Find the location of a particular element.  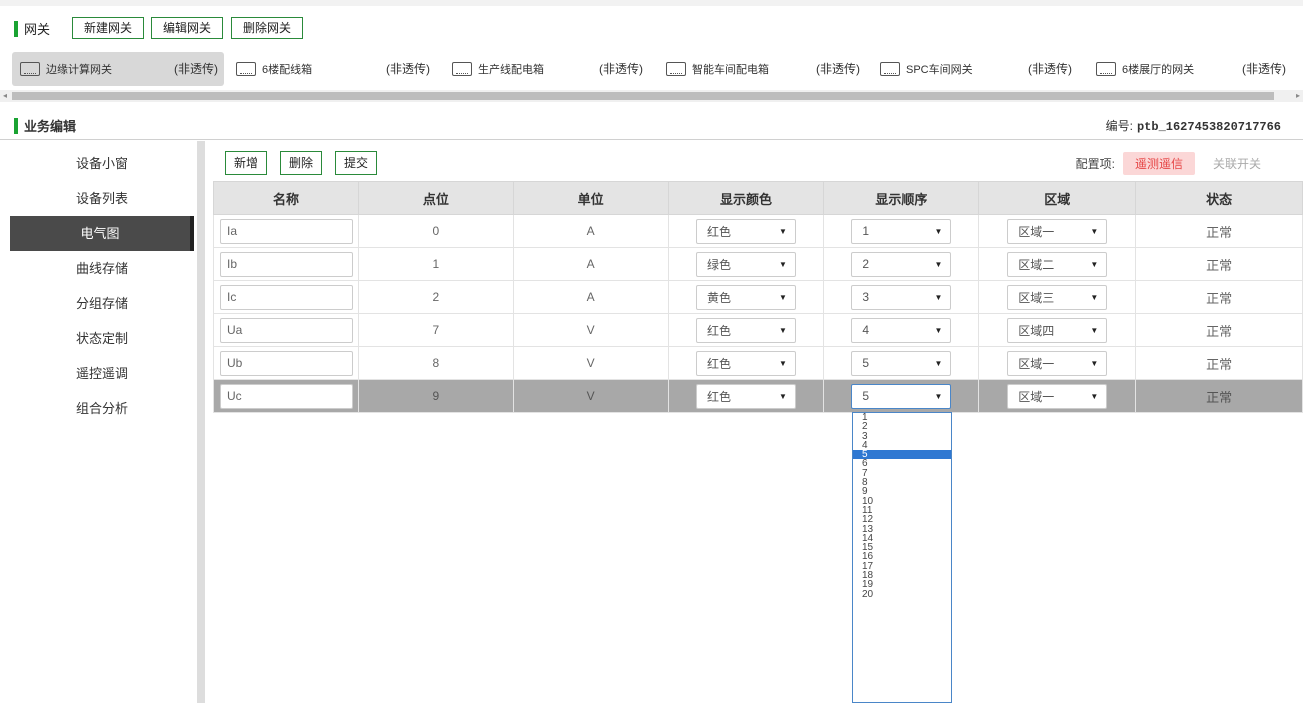

order-dropdown-list: 1 2 3 4 5 6 7 8 9 10 11 12 13 14 15 16 17 18 19 20 is located at coordinates (902, 557).